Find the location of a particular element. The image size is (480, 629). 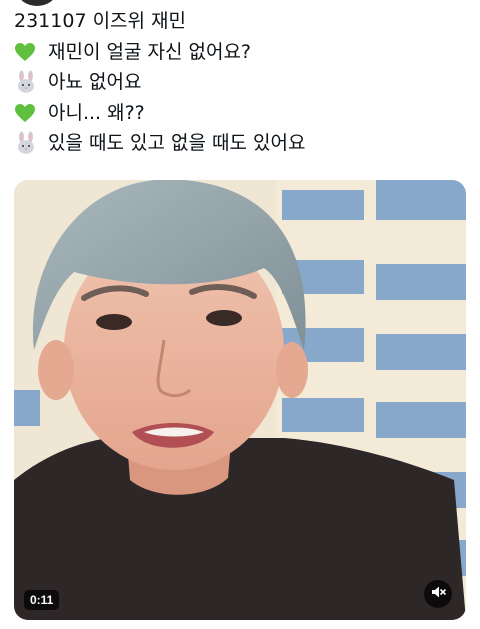

mute-button is located at coordinates (438, 594).